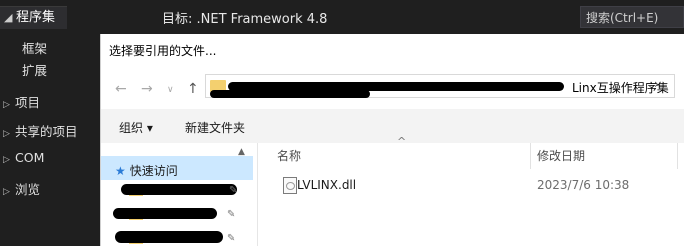 The height and width of the screenshot is (246, 684). I want to click on forward-icon: →, so click(147, 89).